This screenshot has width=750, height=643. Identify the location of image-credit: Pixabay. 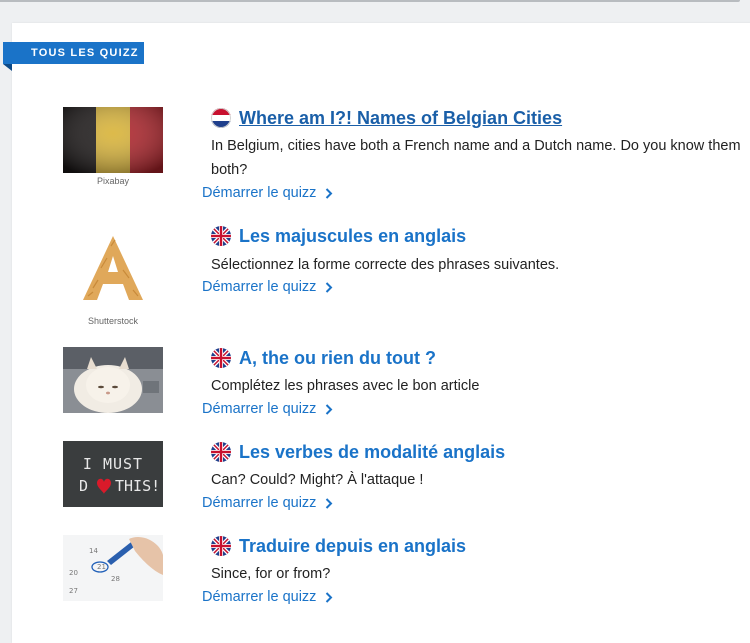
(113, 181).